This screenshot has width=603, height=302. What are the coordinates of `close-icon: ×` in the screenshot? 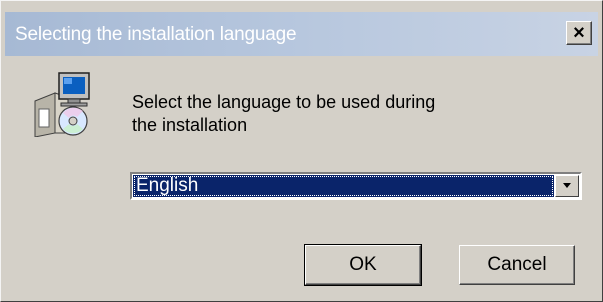 It's located at (579, 33).